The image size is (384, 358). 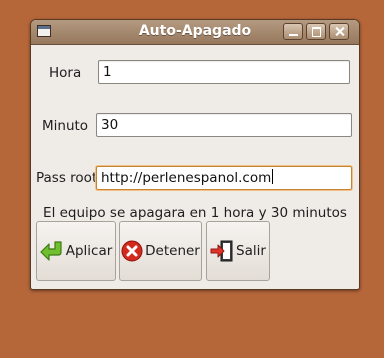 What do you see at coordinates (273, 176) in the screenshot?
I see `text-caret` at bounding box center [273, 176].